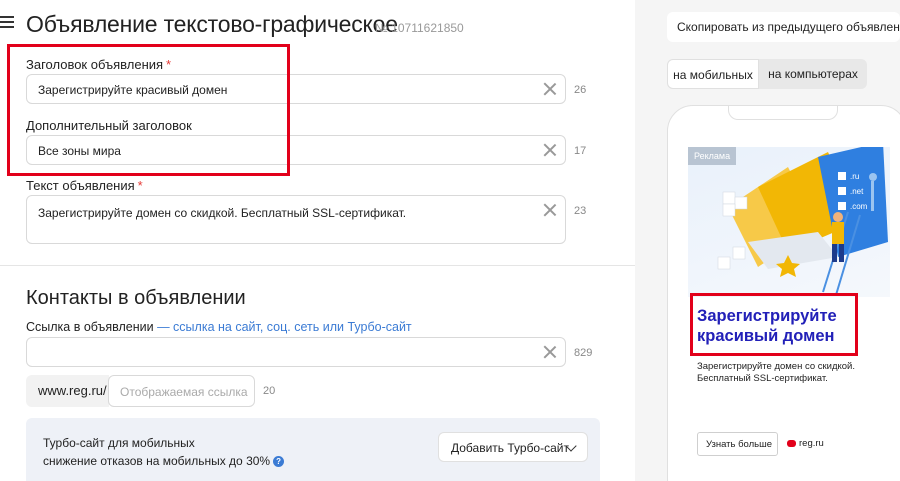 The height and width of the screenshot is (481, 900). I want to click on preview-headline: Зарегистрируйте красивый домен, so click(777, 326).